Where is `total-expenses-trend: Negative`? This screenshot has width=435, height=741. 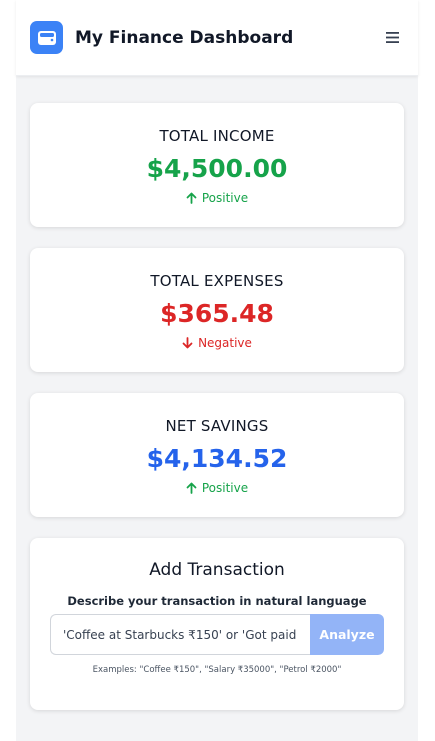 total-expenses-trend: Negative is located at coordinates (217, 343).